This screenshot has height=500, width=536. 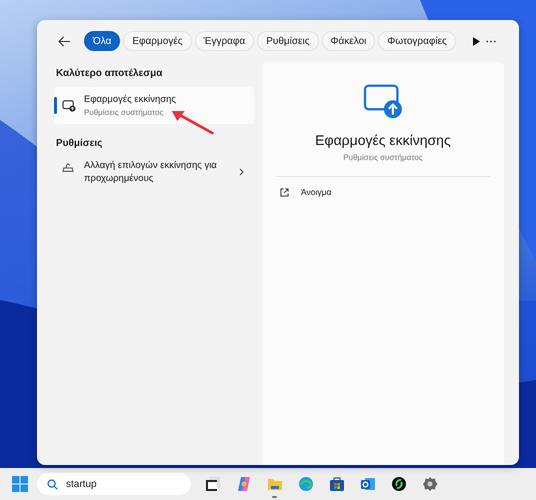 I want to click on filter-tab: Έγγραφα, so click(x=224, y=41).